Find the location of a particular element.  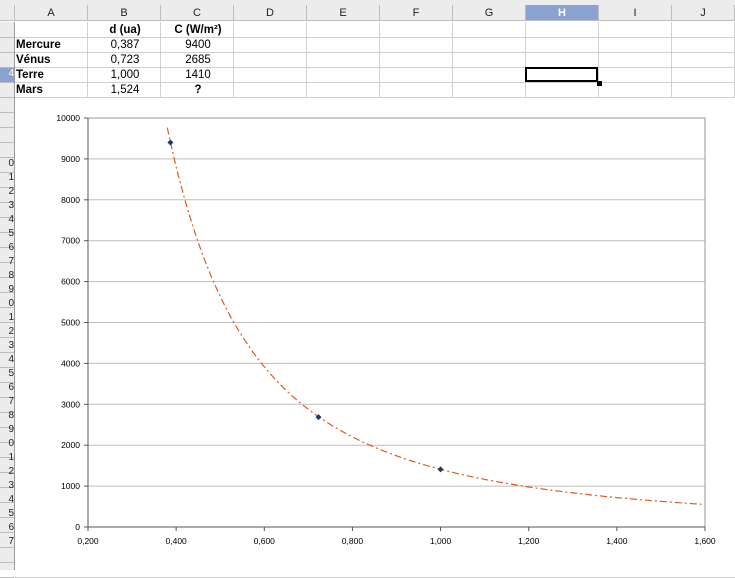

cell-name-mars: Mars is located at coordinates (29, 90).